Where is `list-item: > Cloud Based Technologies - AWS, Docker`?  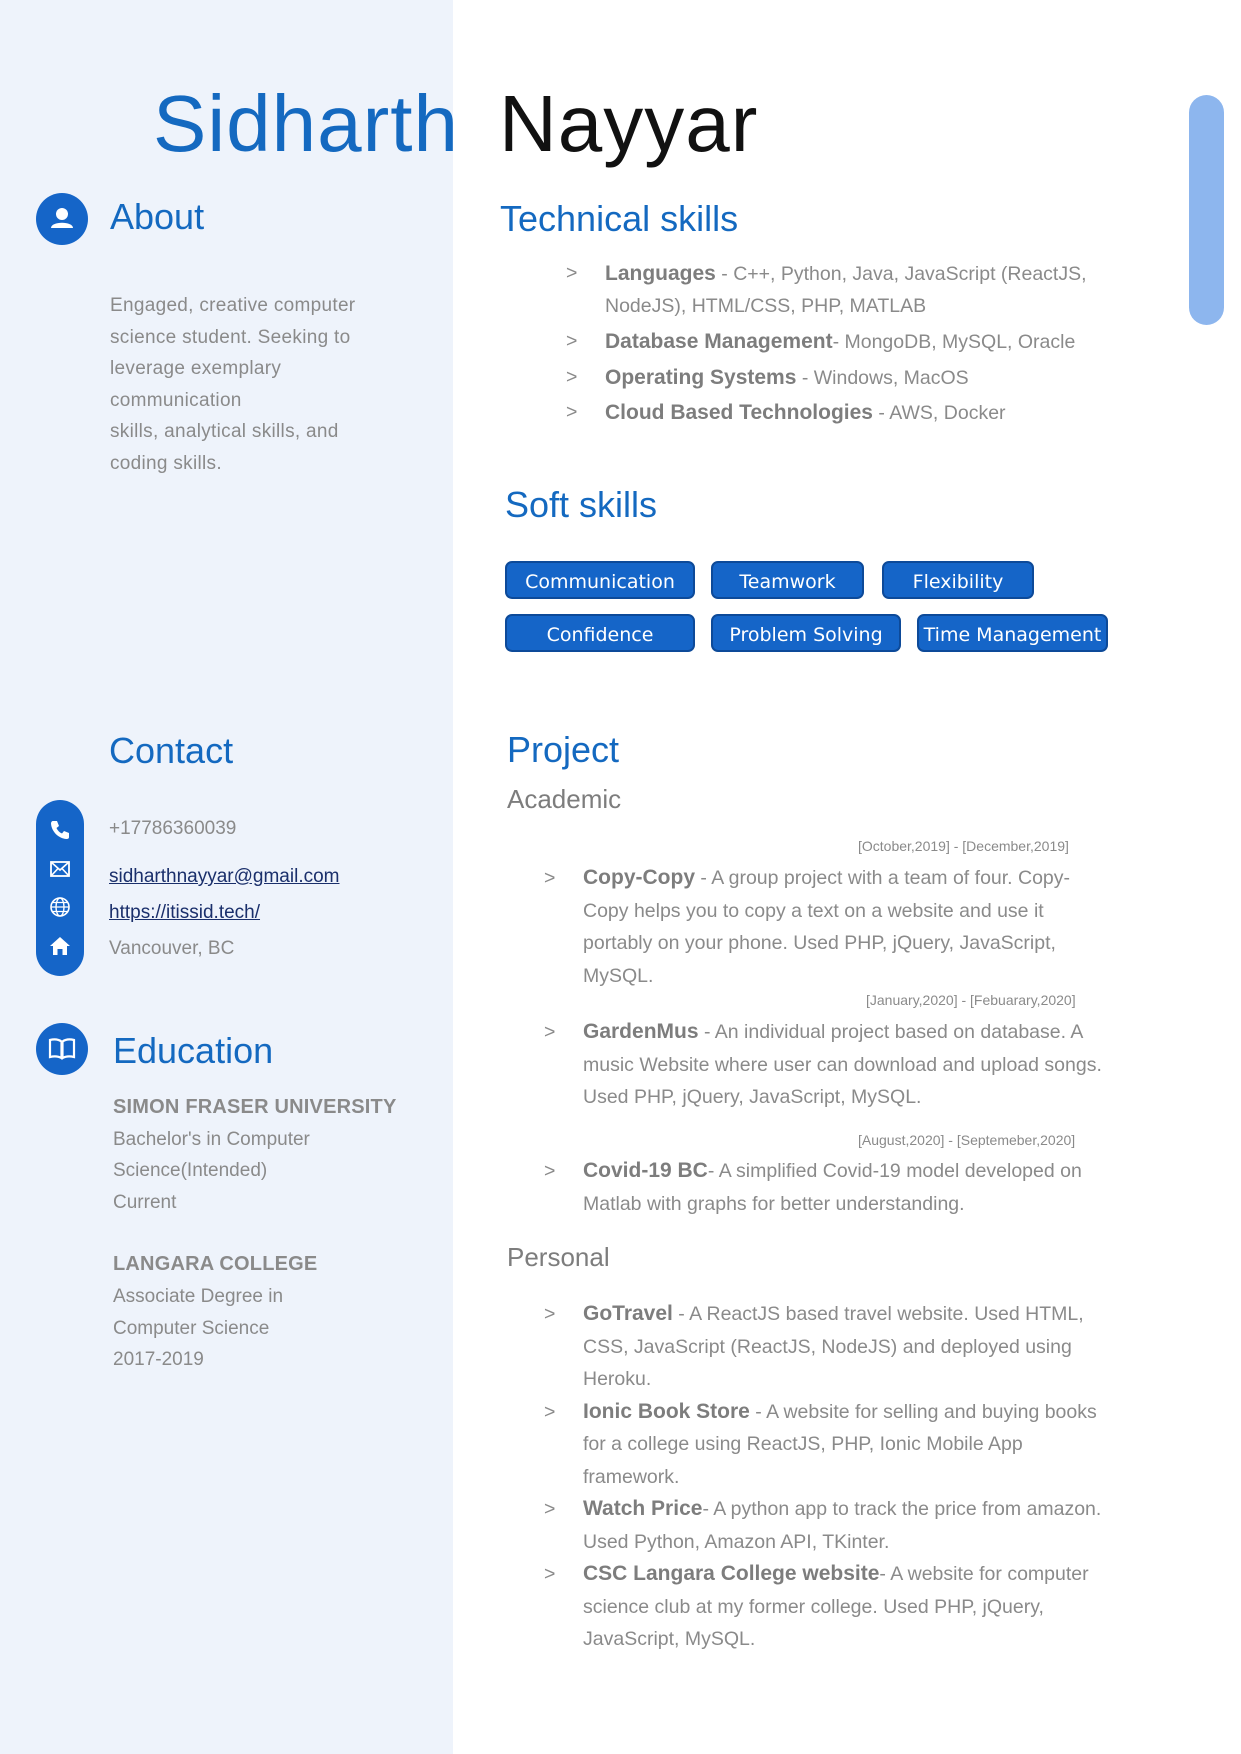 list-item: > Cloud Based Technologies - AWS, Docker is located at coordinates (846, 413).